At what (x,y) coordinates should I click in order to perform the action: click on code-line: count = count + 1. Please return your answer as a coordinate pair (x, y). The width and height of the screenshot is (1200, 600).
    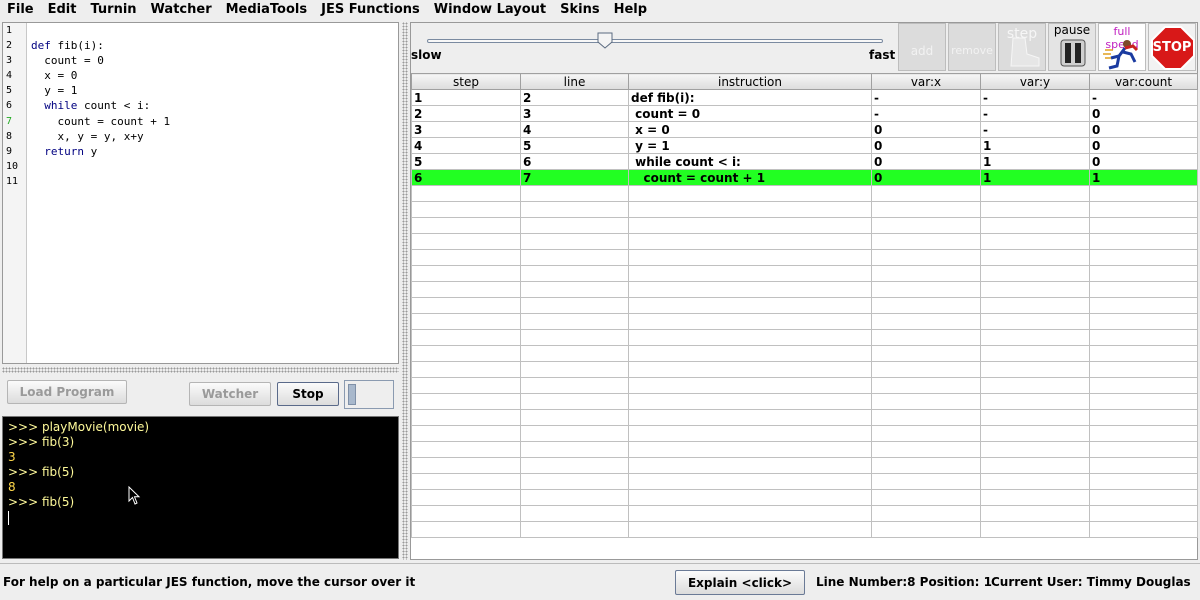
    Looking at the image, I should click on (101, 121).